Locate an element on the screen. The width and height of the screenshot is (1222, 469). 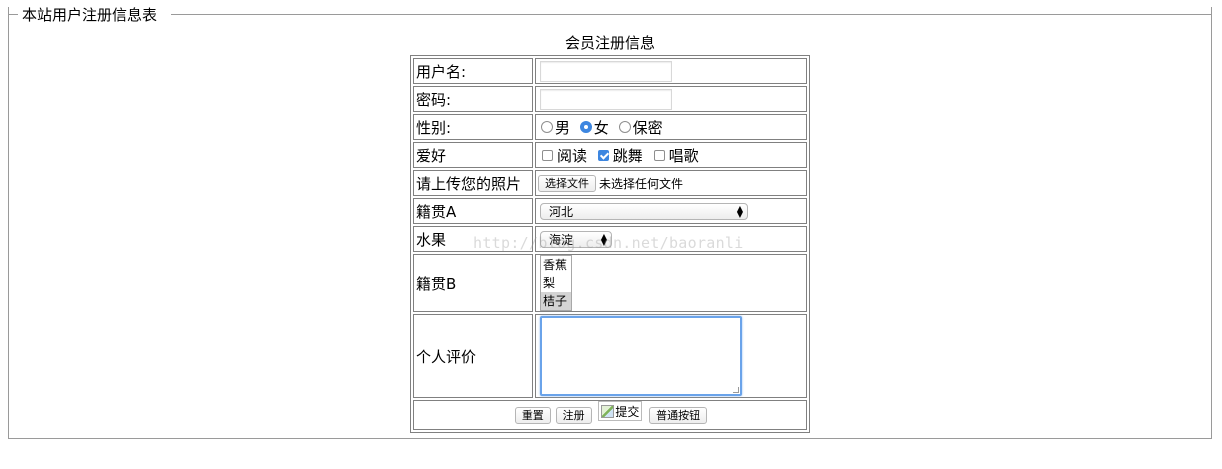
row-hometown-b: 籍贯B 香蕉 梨 桔子 is located at coordinates (610, 283).